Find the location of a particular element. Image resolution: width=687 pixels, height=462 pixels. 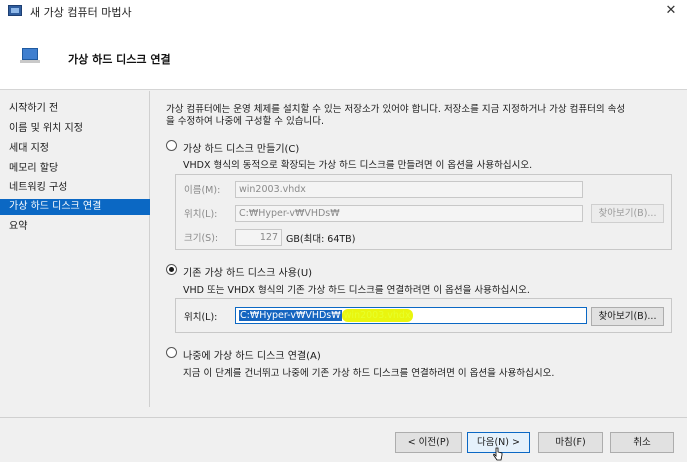

page-title: 가상 하드 디스크 연결 is located at coordinates (119, 59).